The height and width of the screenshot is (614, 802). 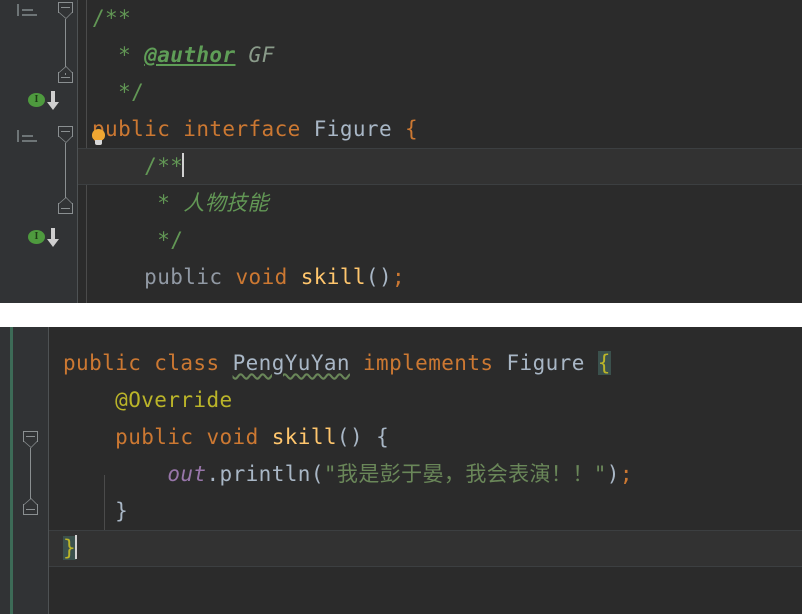 What do you see at coordinates (135, 474) in the screenshot?
I see `code-token: out` at bounding box center [135, 474].